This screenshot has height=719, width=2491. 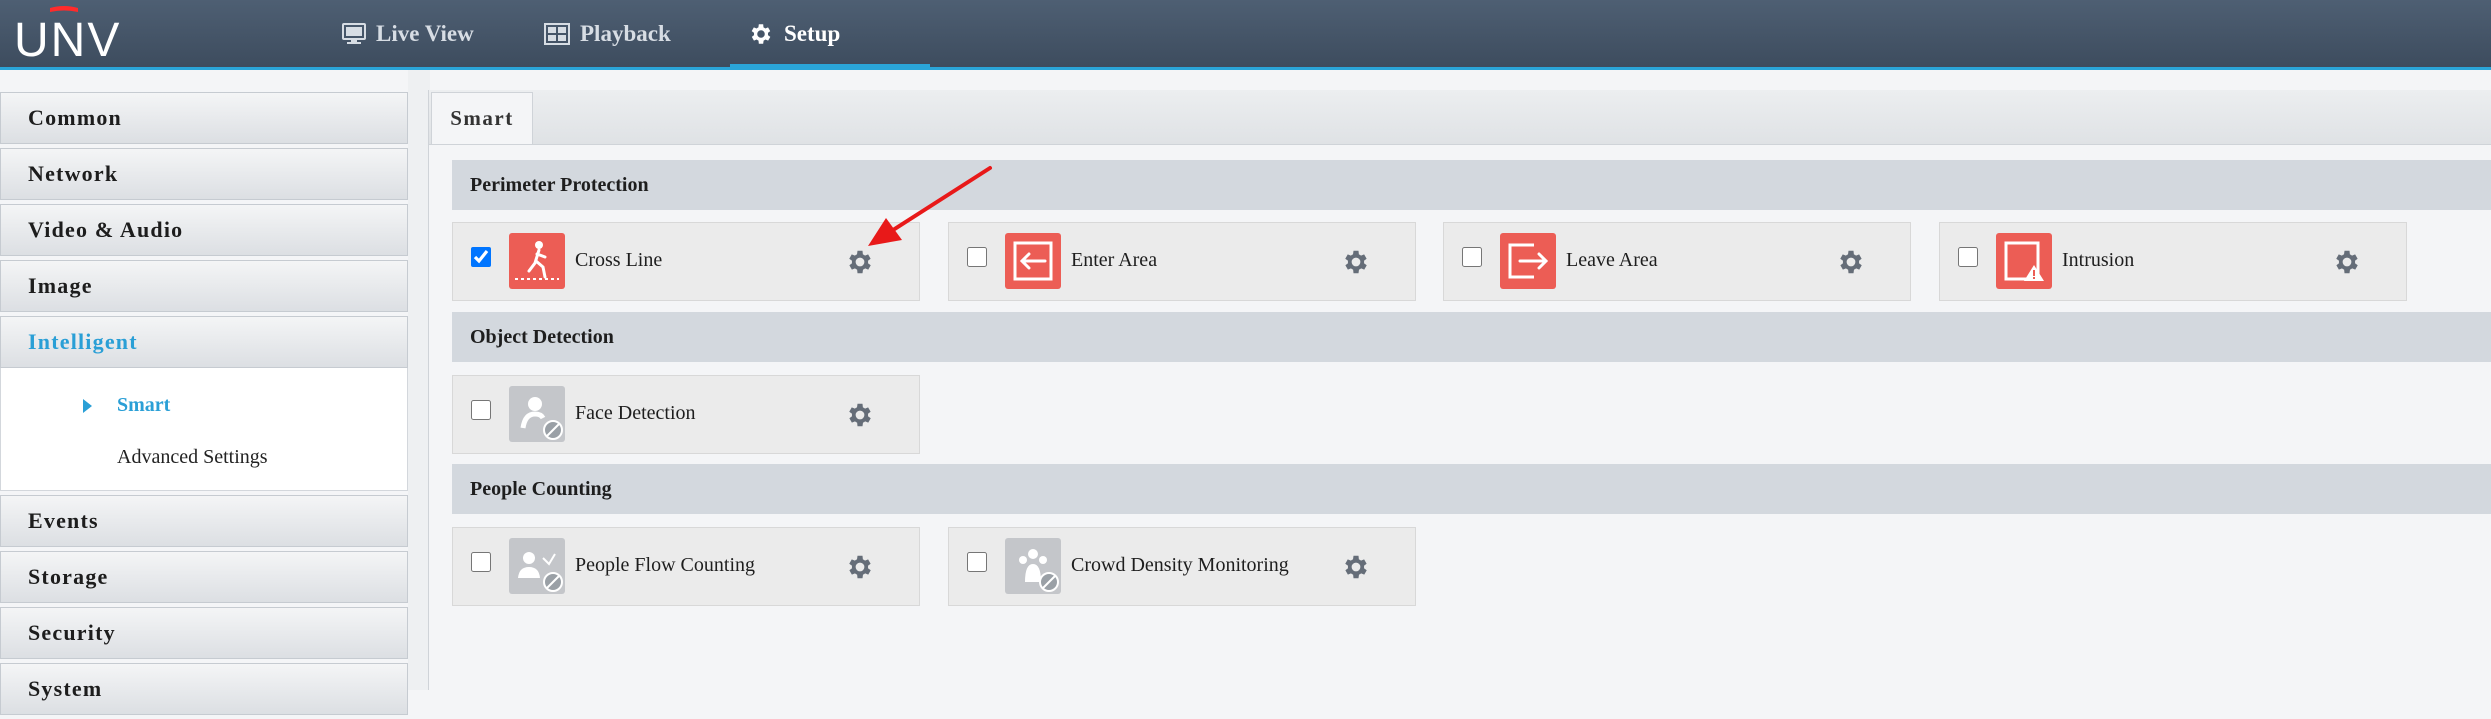 I want to click on crowd-density-monitoring-settings-gear-icon, so click(x=1356, y=567).